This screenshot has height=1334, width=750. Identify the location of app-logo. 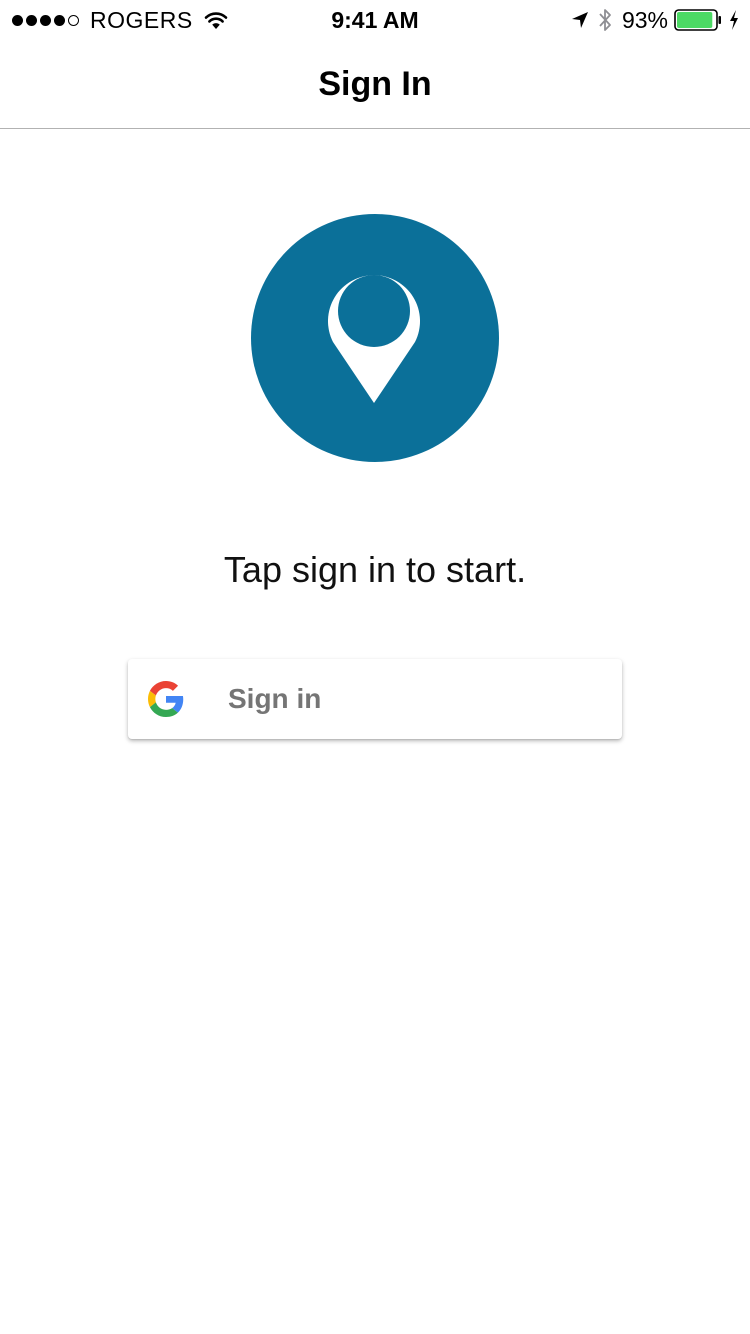
(375, 338).